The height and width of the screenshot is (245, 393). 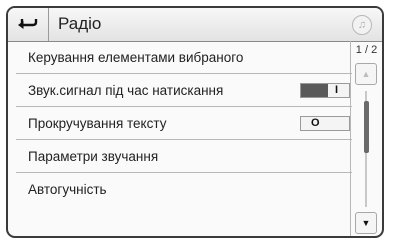 I want to click on back-arrow-icon, so click(x=28, y=23).